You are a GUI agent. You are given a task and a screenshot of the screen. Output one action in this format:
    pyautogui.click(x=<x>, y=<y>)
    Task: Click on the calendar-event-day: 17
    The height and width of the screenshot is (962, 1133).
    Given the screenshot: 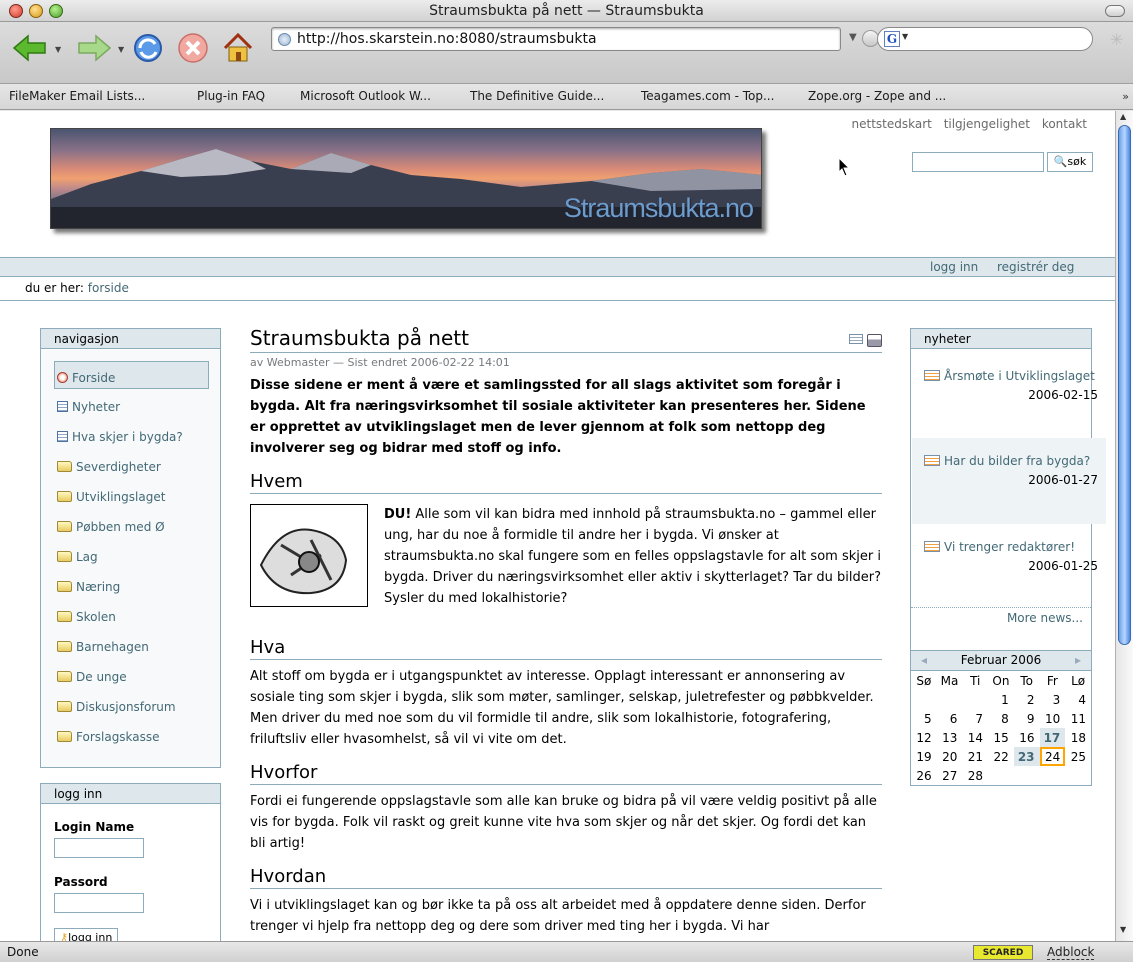 What is the action you would take?
    pyautogui.click(x=1052, y=737)
    